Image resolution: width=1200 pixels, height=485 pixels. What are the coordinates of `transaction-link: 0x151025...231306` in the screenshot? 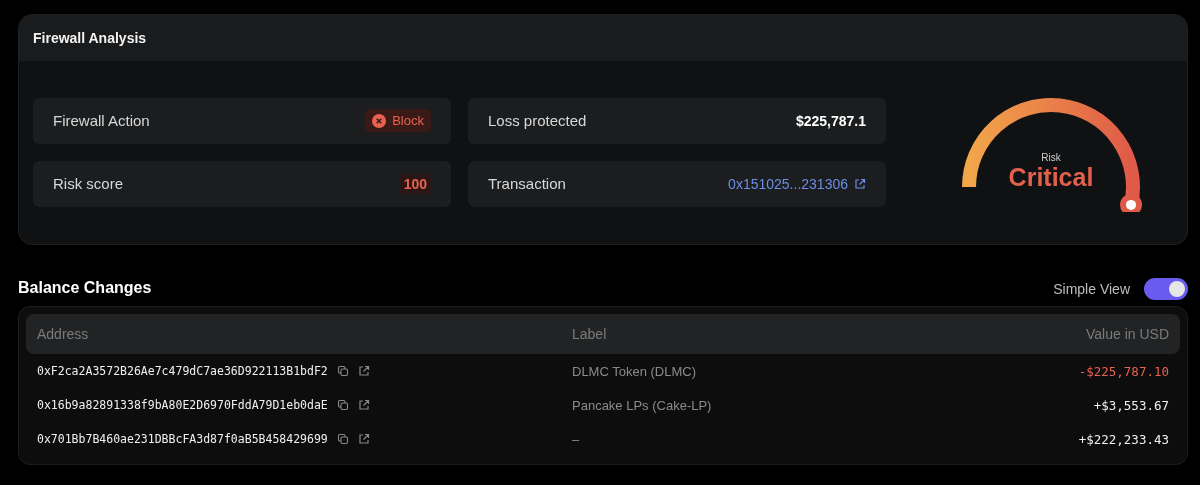 It's located at (797, 183).